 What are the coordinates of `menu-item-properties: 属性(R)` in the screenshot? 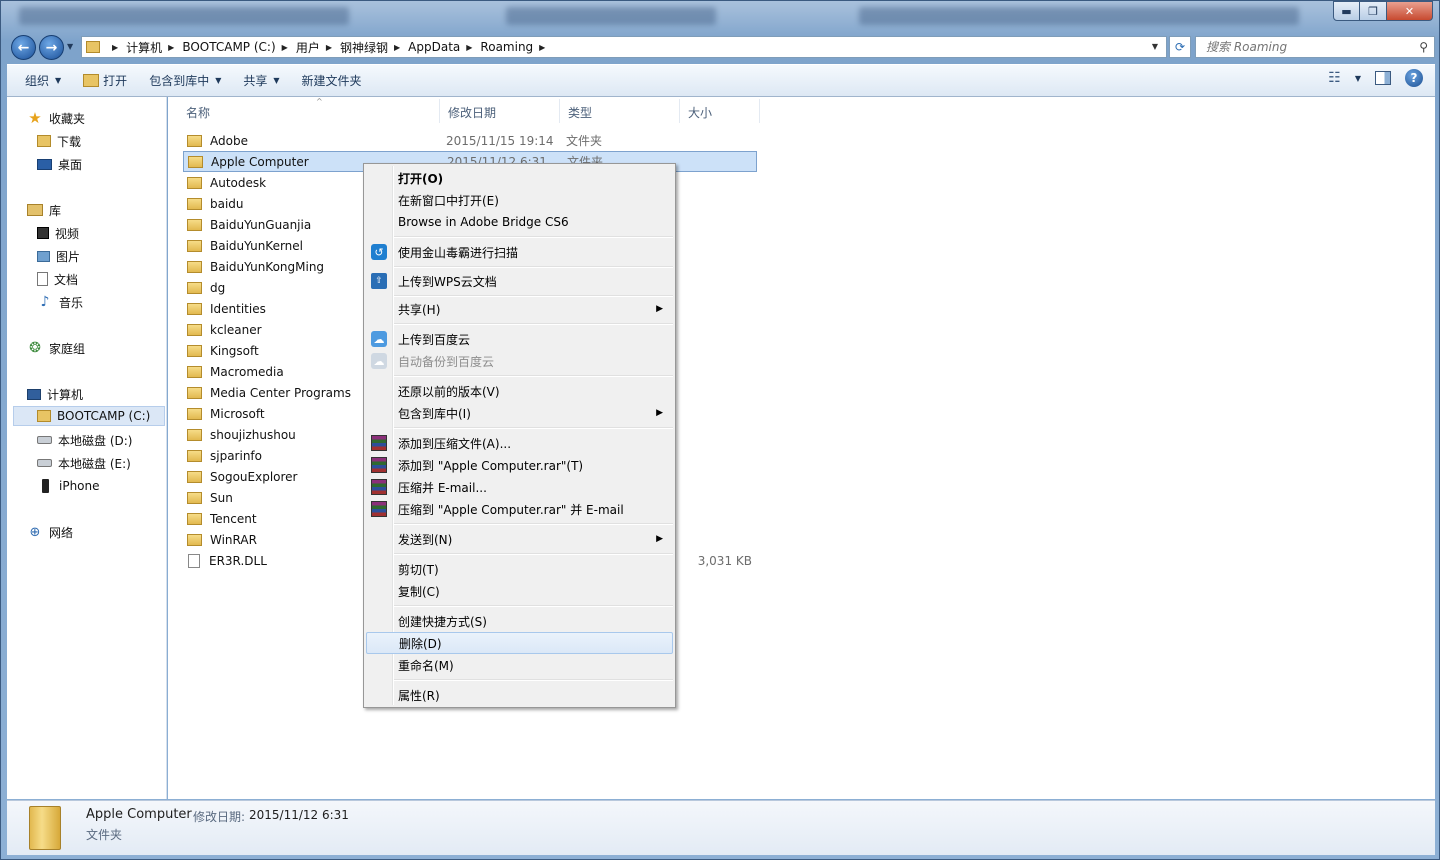 It's located at (519, 695).